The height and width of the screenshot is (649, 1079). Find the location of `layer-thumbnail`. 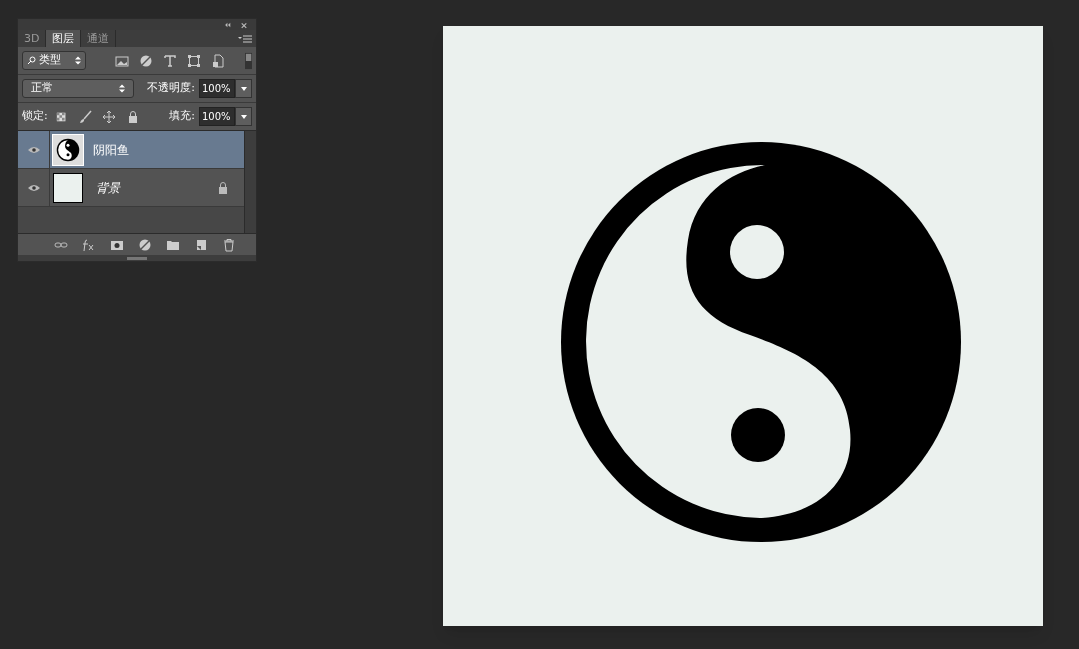

layer-thumbnail is located at coordinates (68, 187).